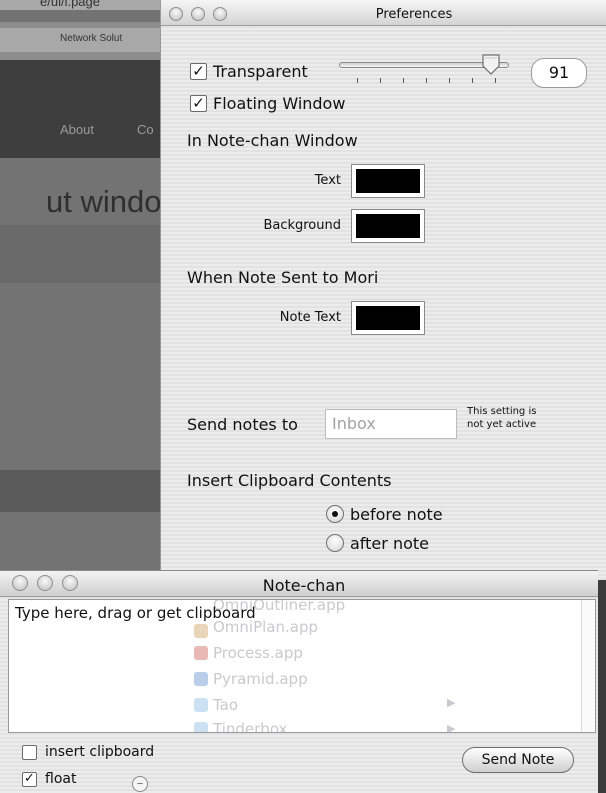  I want to click on browser-address-bar: Network Solut, so click(80, 41).